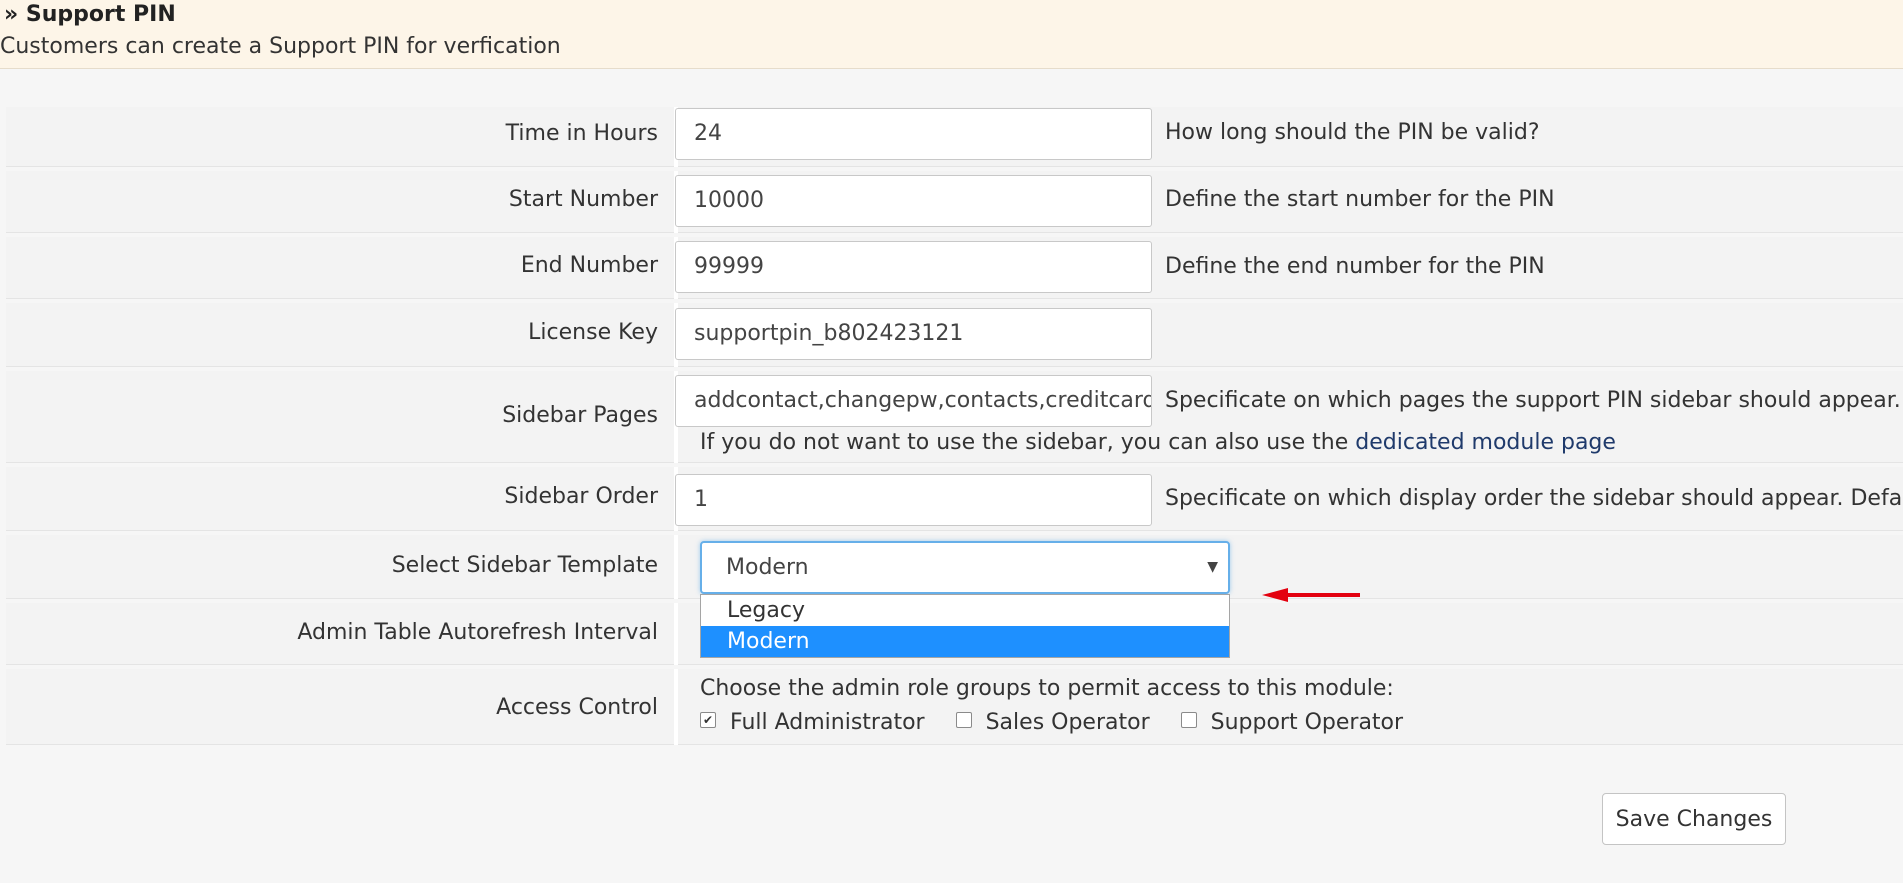 The image size is (1903, 883). What do you see at coordinates (90, 14) in the screenshot?
I see `module-title: » Support PIN` at bounding box center [90, 14].